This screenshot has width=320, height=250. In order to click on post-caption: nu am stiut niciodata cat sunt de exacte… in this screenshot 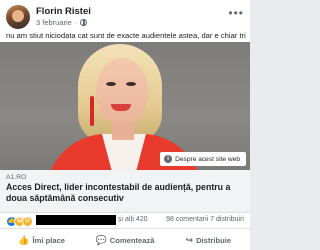, I will do `click(126, 35)`.